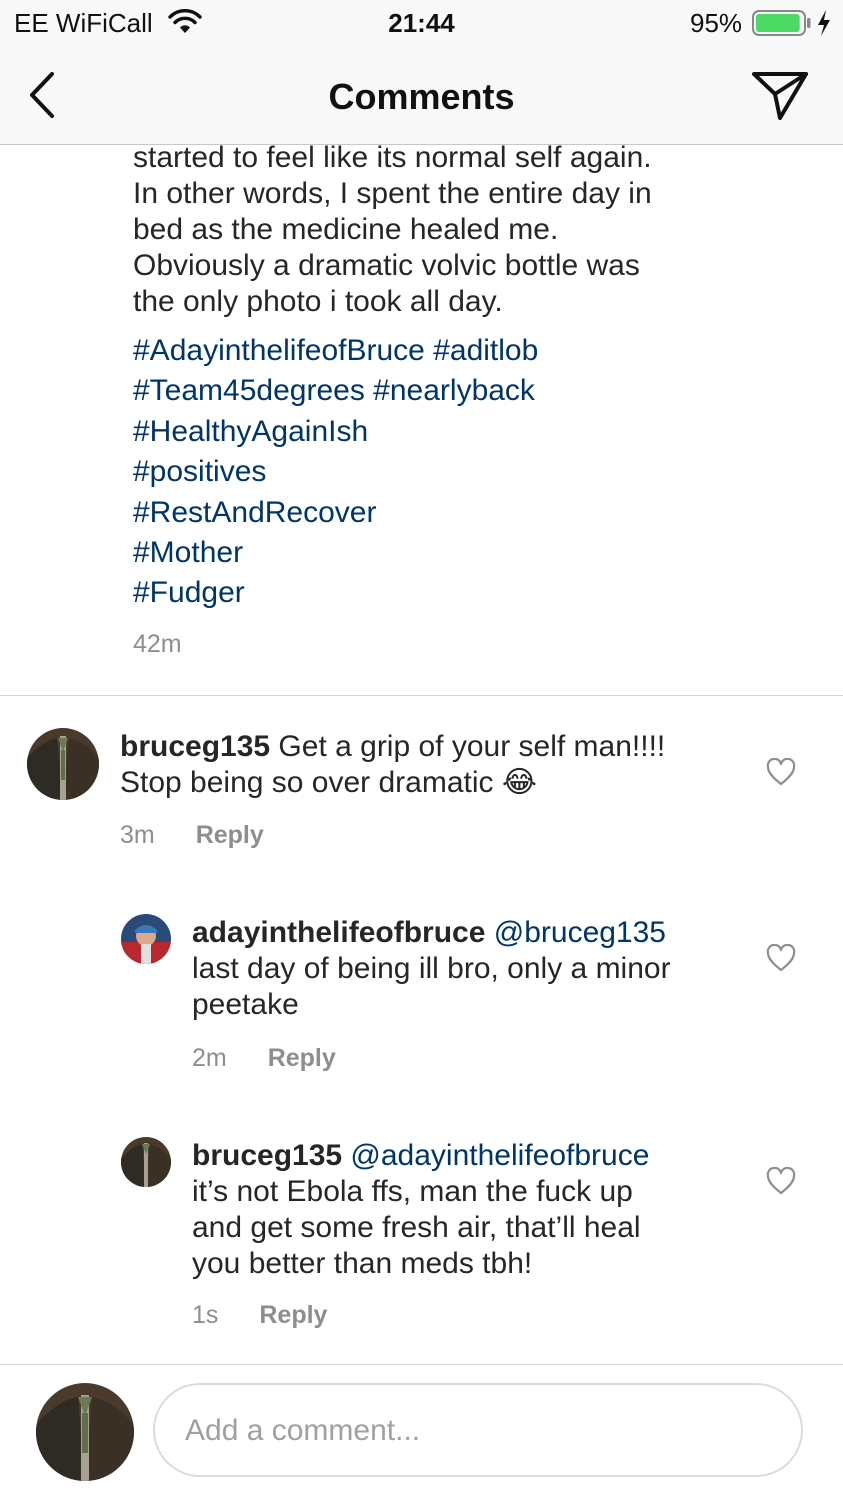  I want to click on hashtag-line: #HealthyAgainIsh, so click(335, 432).